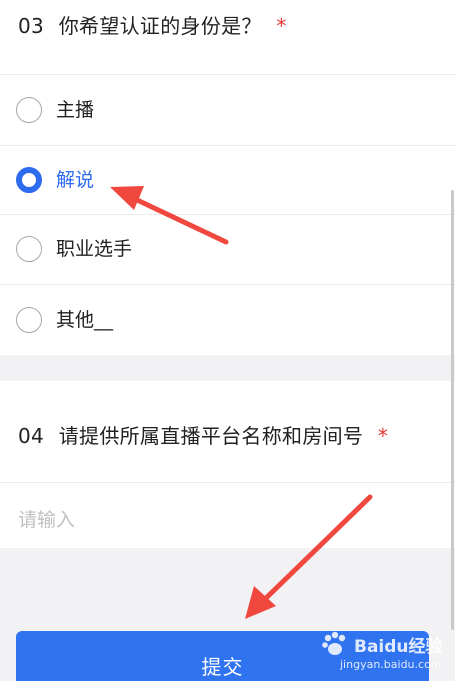  I want to click on divider, so click(227, 482).